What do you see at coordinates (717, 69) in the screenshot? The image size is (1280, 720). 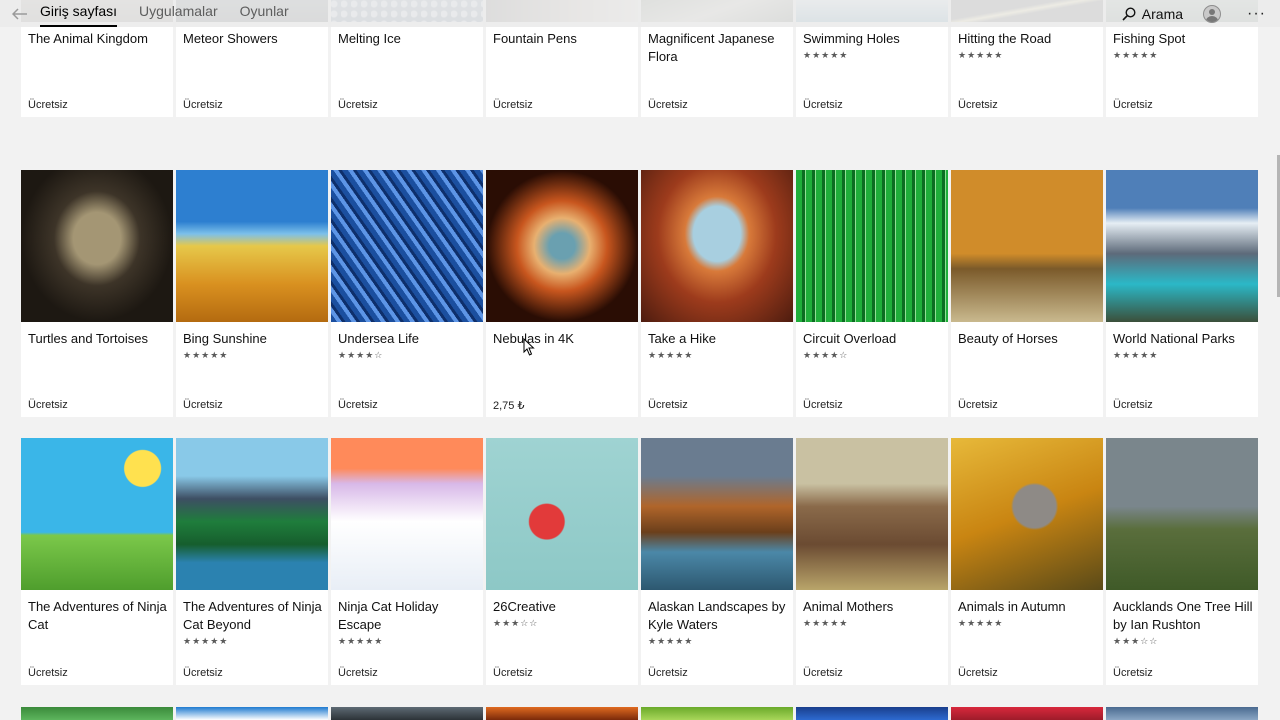 I see `card-info: Magnificent Japanese Flora Ücretsiz` at bounding box center [717, 69].